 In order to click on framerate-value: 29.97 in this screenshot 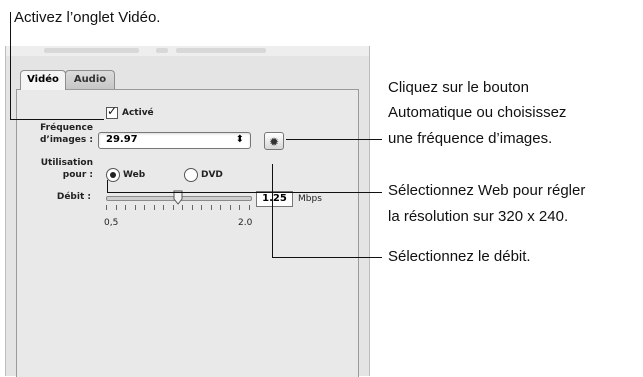, I will do `click(122, 139)`.